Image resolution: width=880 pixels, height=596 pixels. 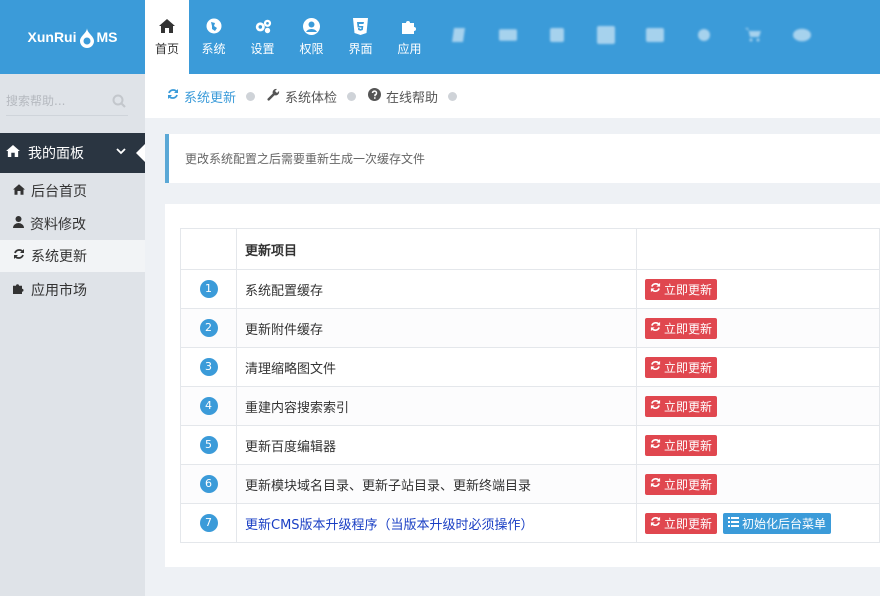 What do you see at coordinates (167, 37) in the screenshot?
I see `nav-home: 首页` at bounding box center [167, 37].